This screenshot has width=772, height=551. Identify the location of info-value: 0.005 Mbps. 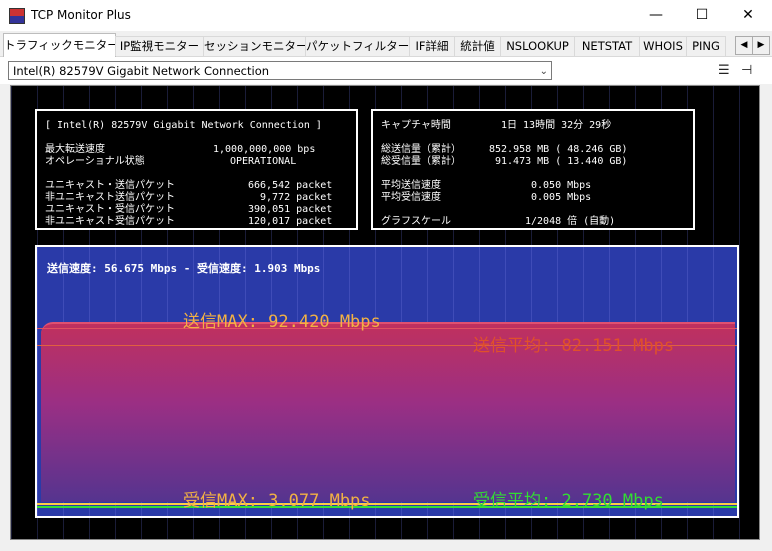
(561, 197).